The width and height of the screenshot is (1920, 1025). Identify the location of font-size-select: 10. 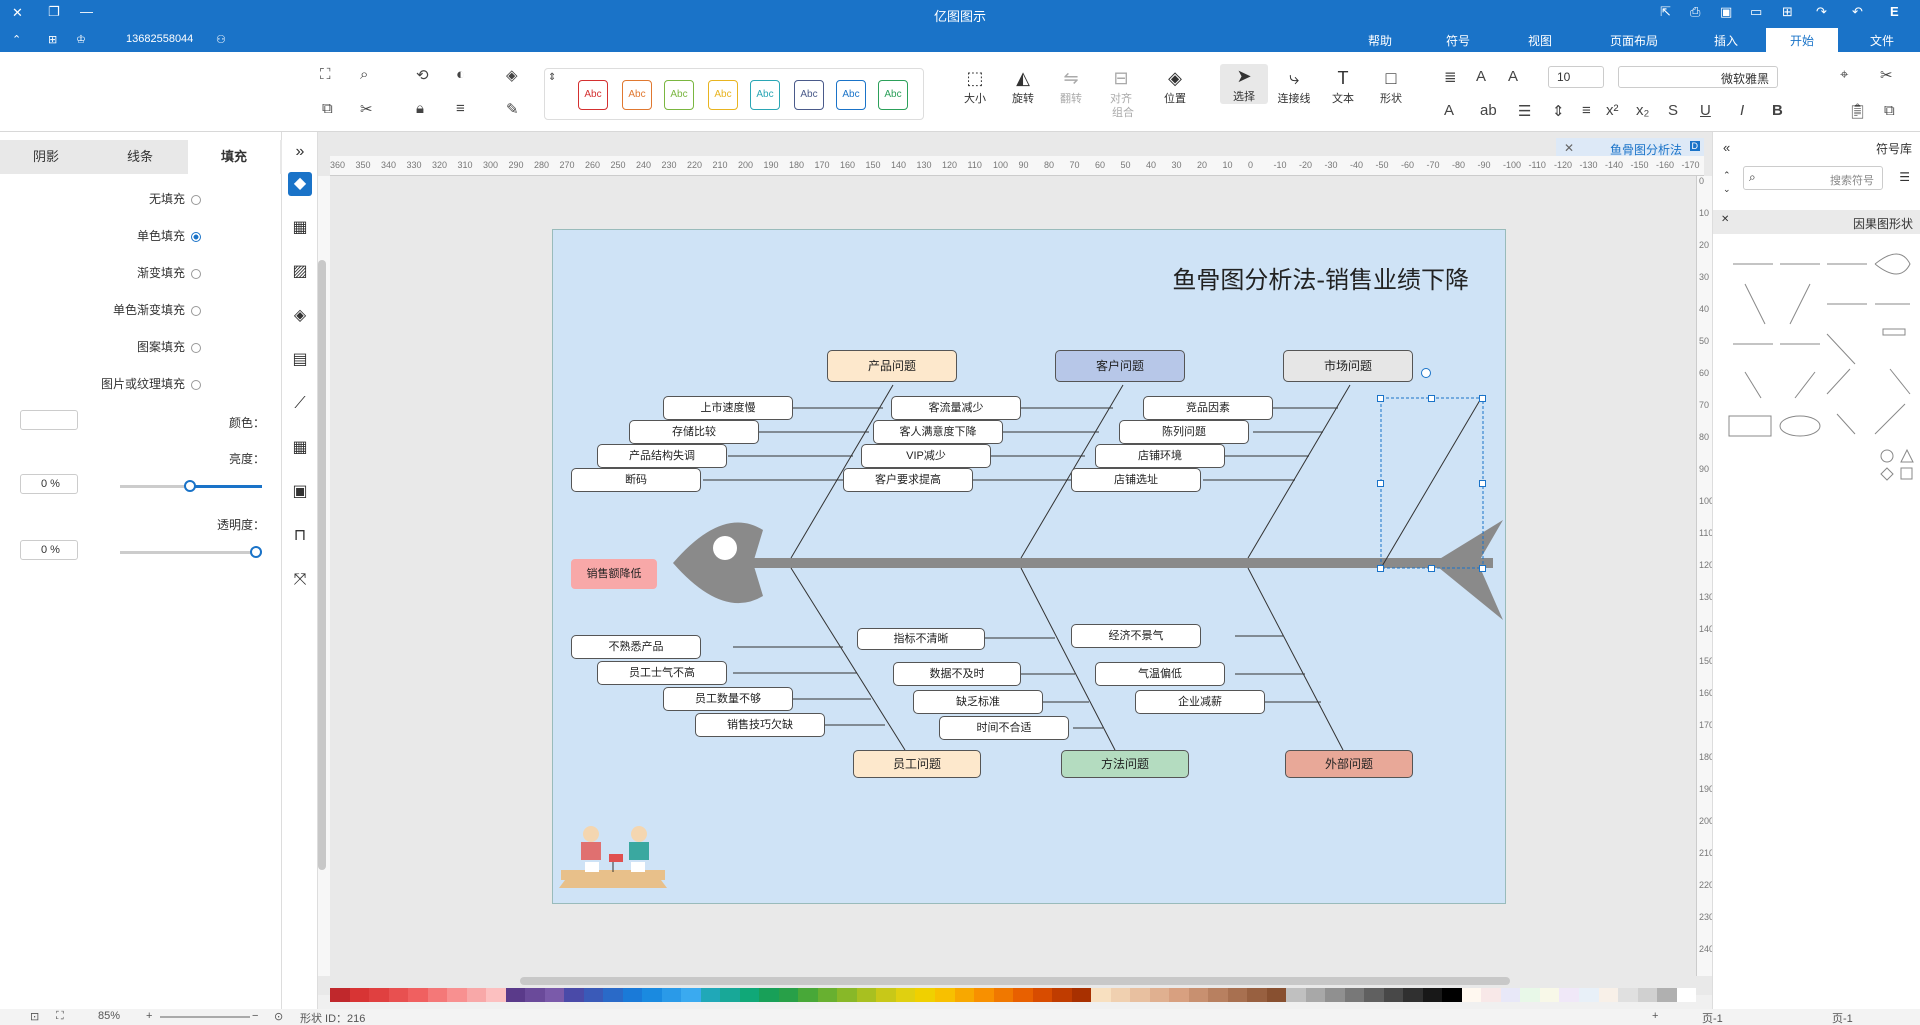
(1576, 77).